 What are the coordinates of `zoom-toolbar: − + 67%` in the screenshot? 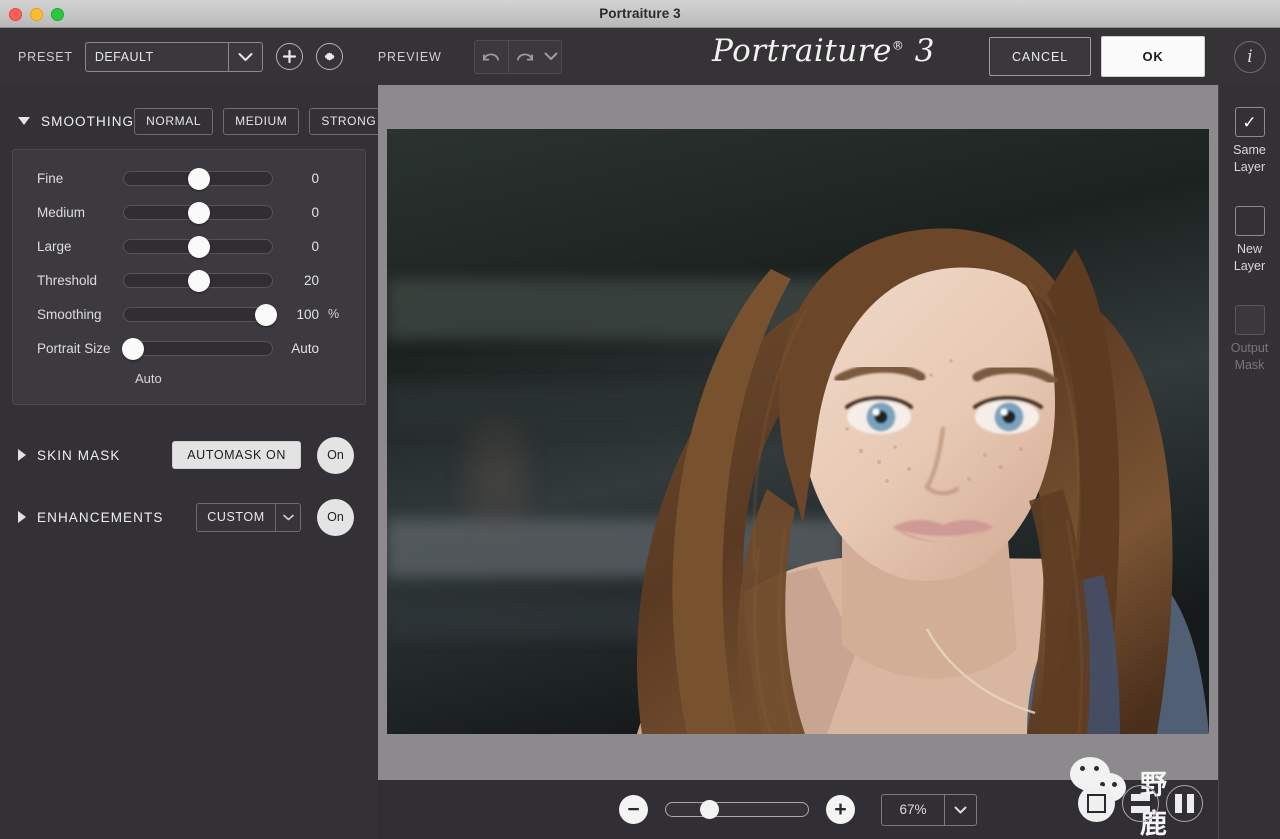 It's located at (798, 809).